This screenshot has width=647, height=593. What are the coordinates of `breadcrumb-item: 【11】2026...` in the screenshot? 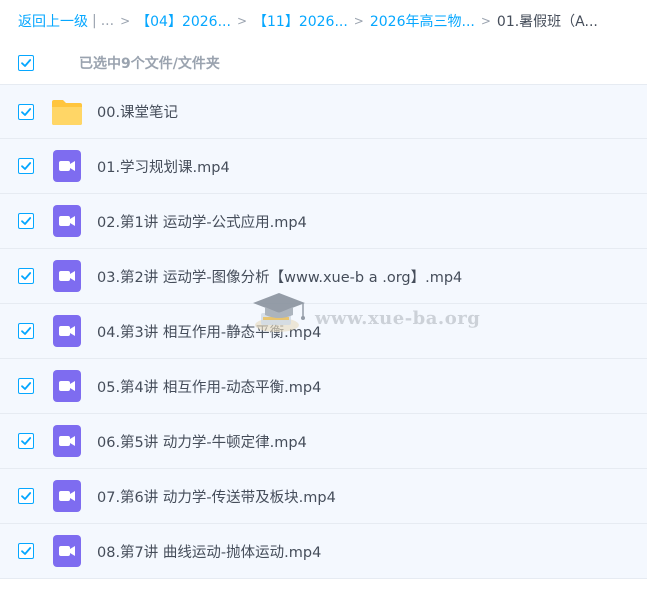 It's located at (300, 21).